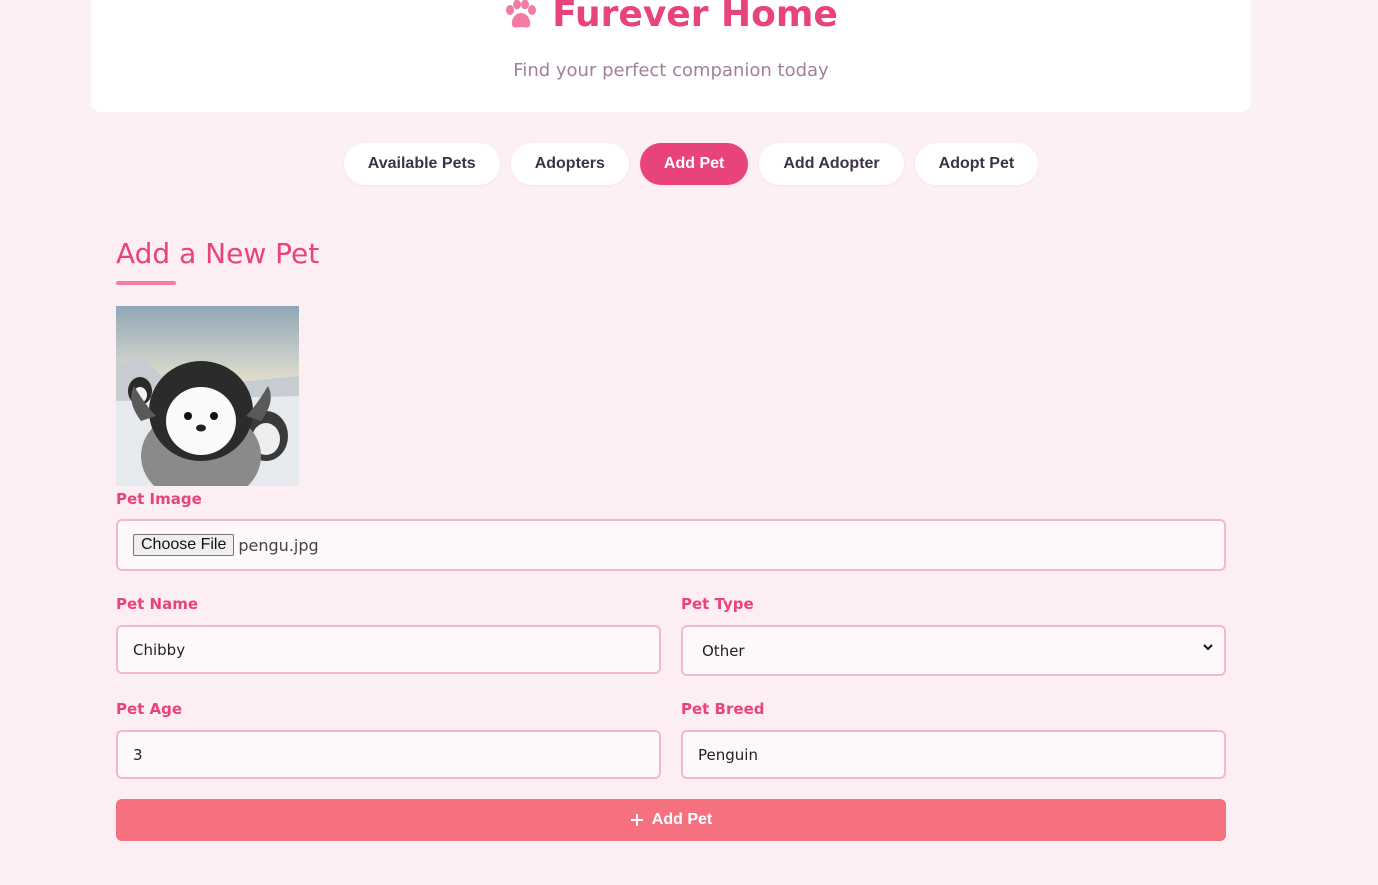 The height and width of the screenshot is (885, 1378). Describe the element at coordinates (138, 754) in the screenshot. I see `pet-age-value: 3` at that location.